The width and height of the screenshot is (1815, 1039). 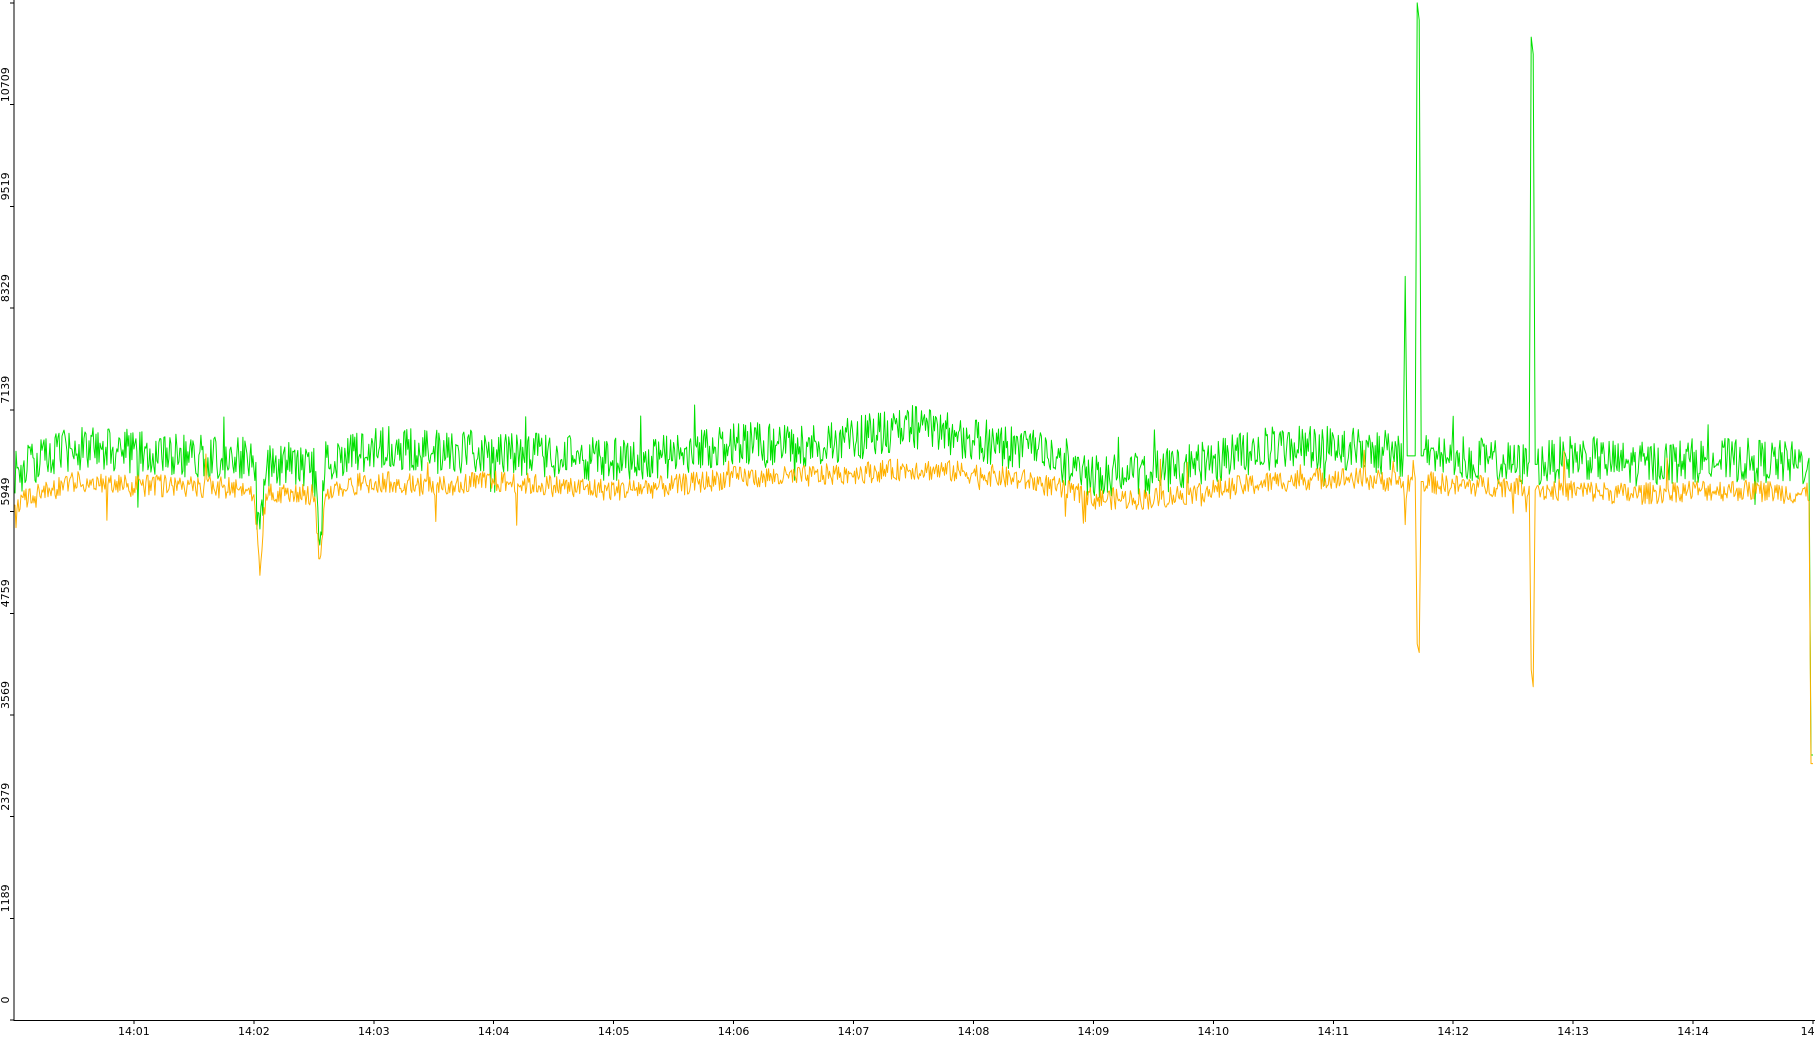 I want to click on y-tick-label: 10709, so click(x=6, y=84).